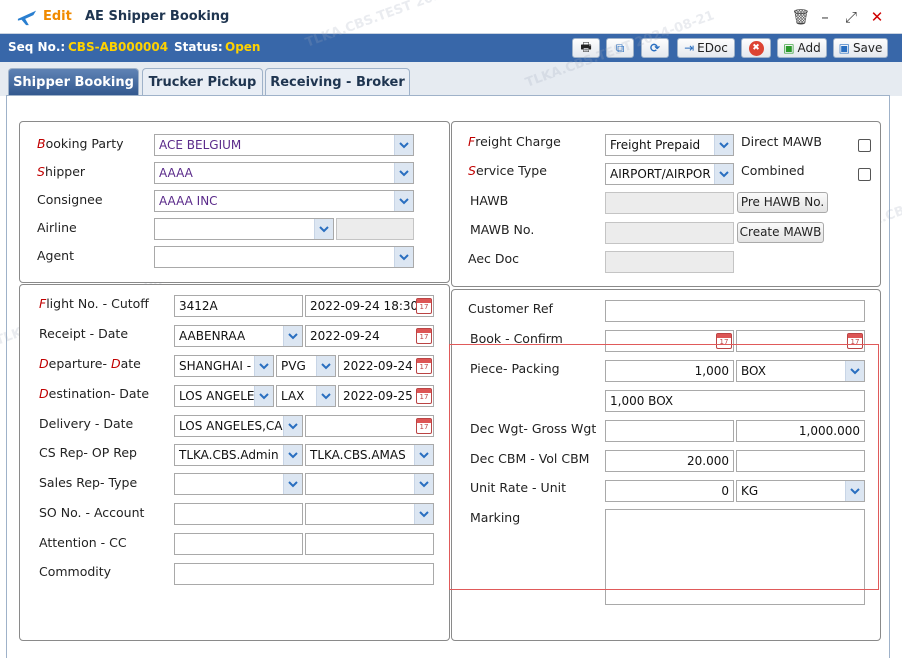 This screenshot has height=658, width=902. I want to click on destination-date-field: 2022-09-25 00: 17, so click(386, 396).